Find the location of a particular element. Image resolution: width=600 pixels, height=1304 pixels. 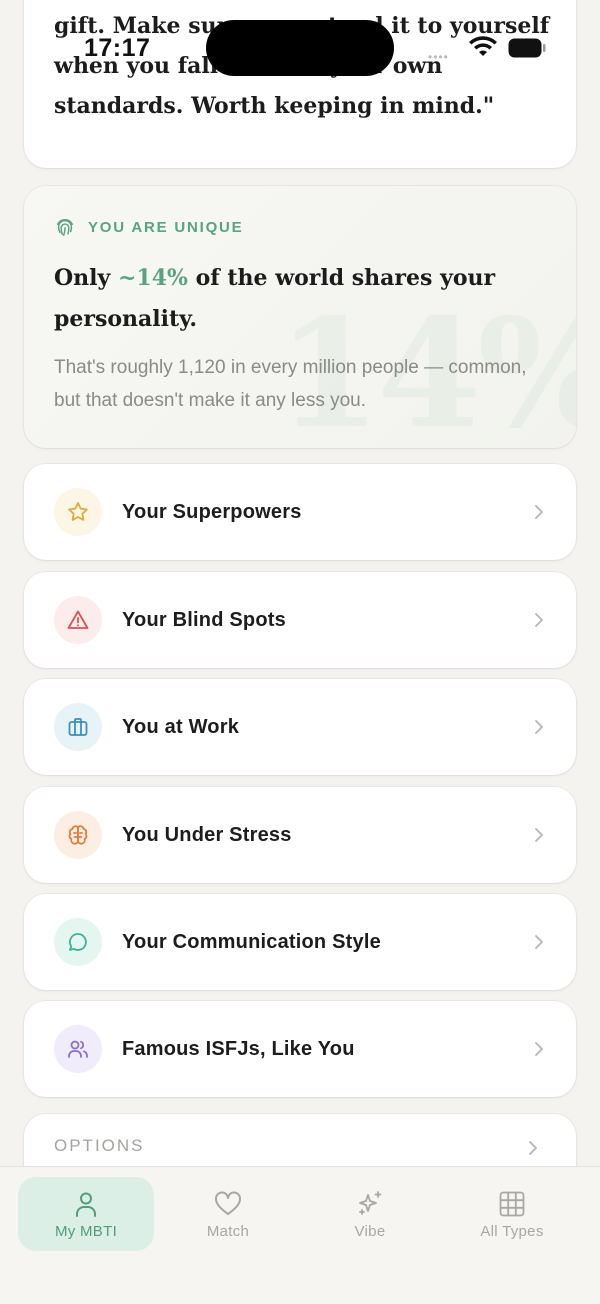

star-icon is located at coordinates (78, 512).